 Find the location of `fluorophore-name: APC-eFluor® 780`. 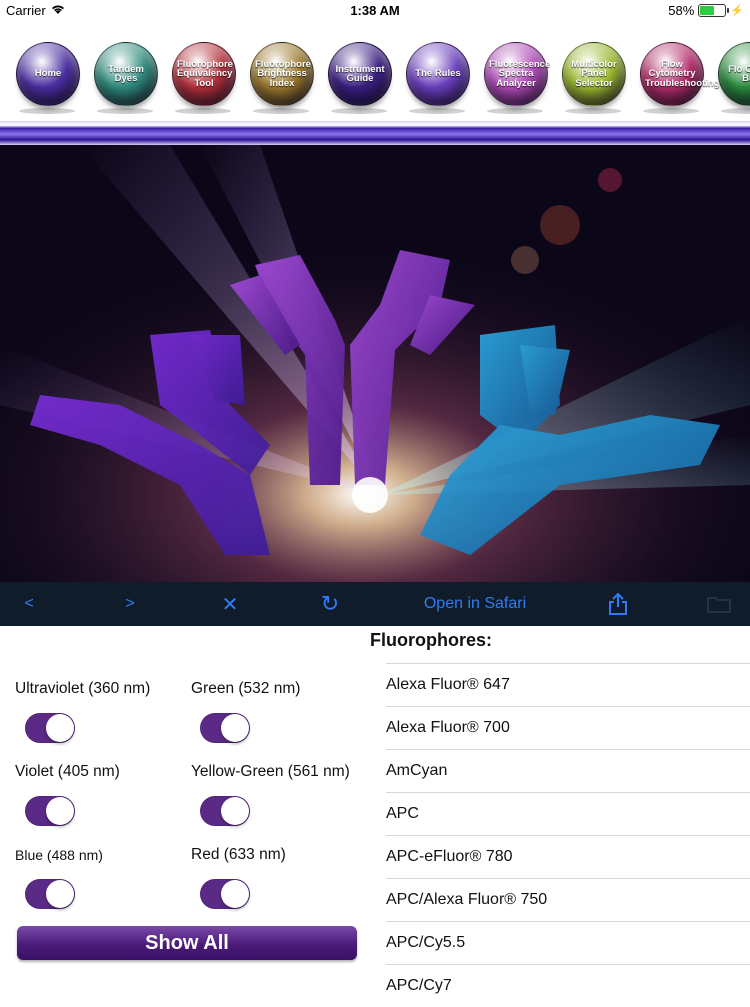

fluorophore-name: APC-eFluor® 780 is located at coordinates (449, 856).